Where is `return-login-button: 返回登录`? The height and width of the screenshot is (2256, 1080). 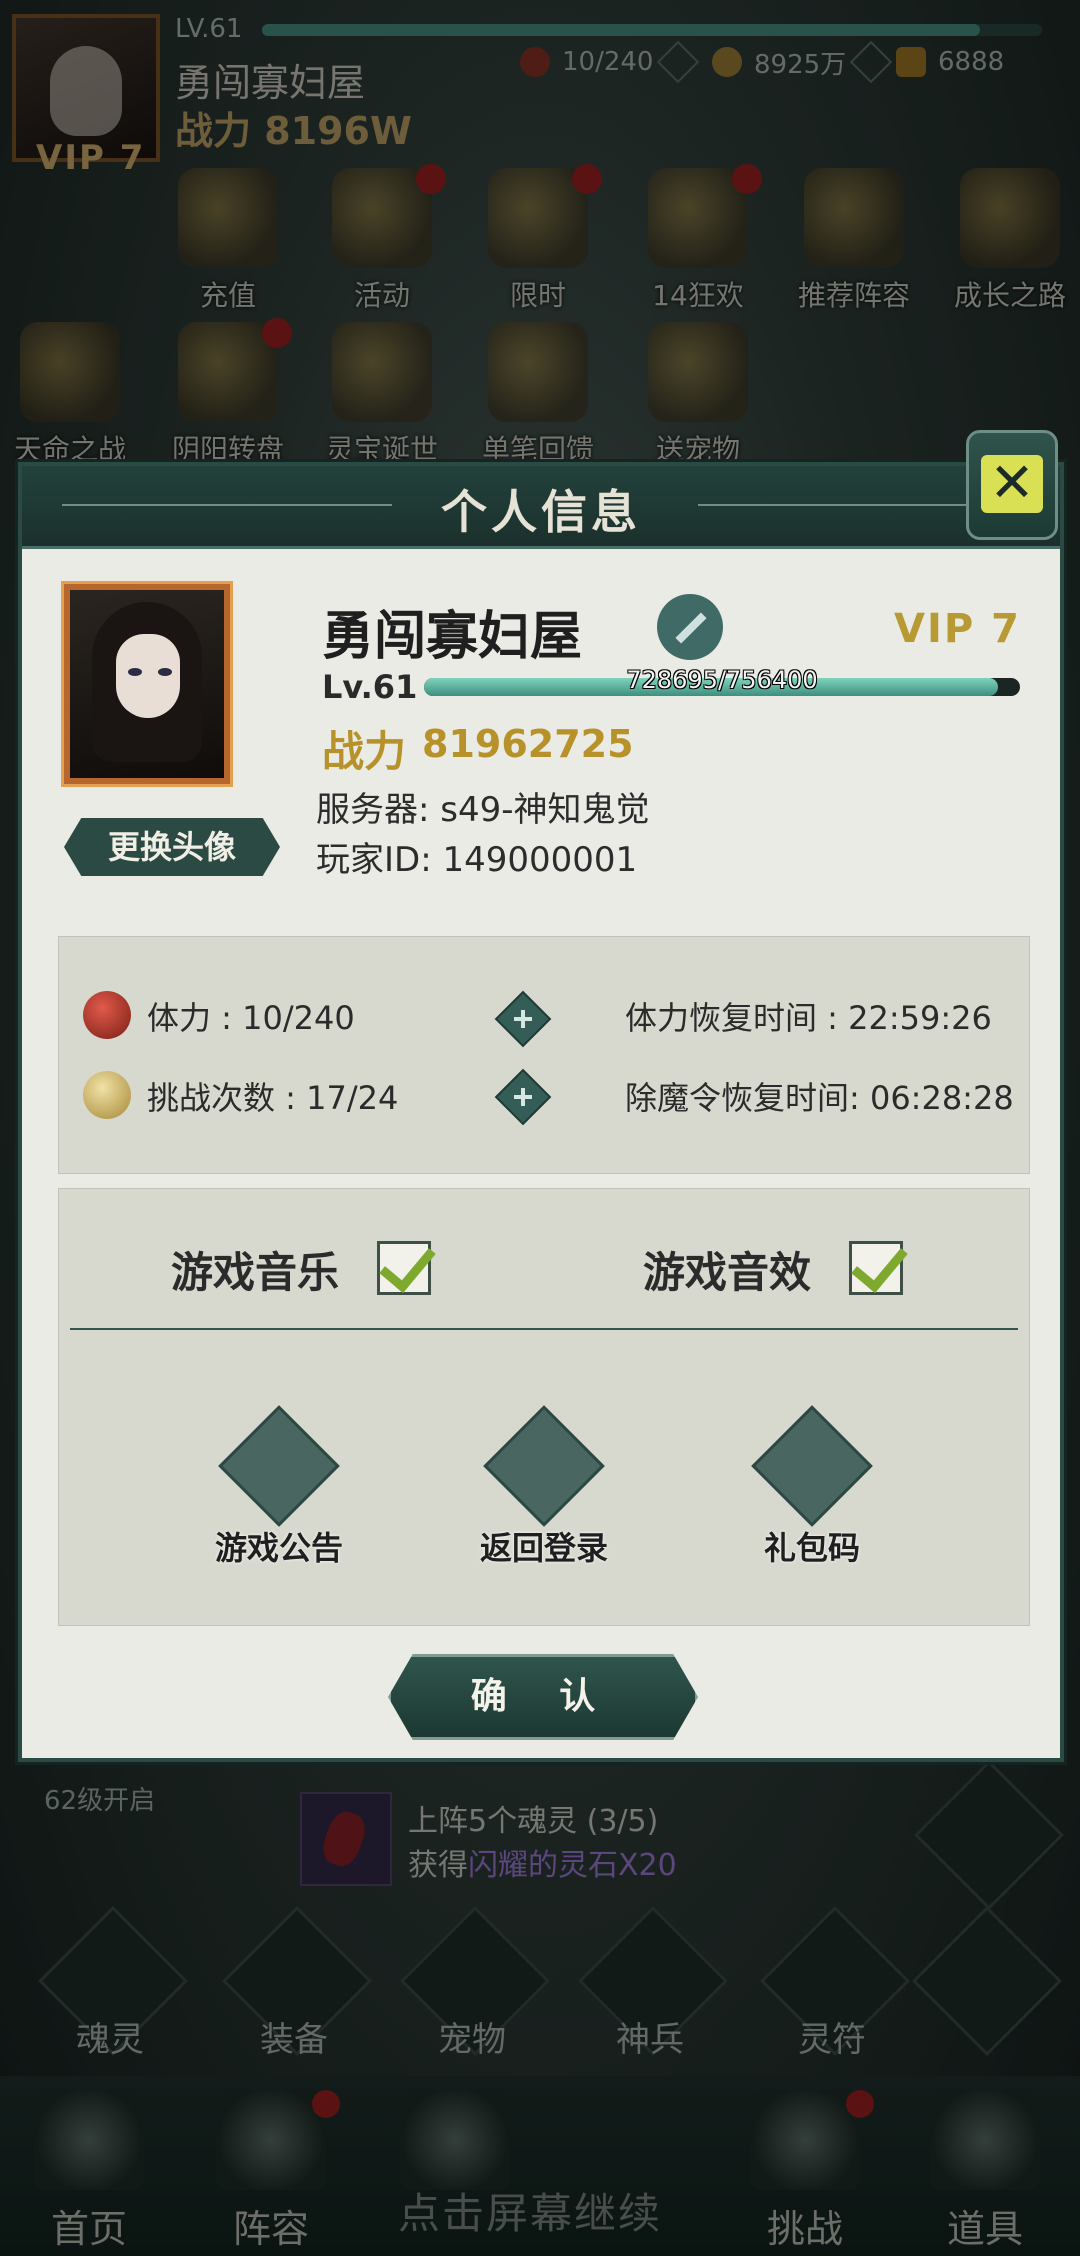 return-login-button: 返回登录 is located at coordinates (544, 1487).